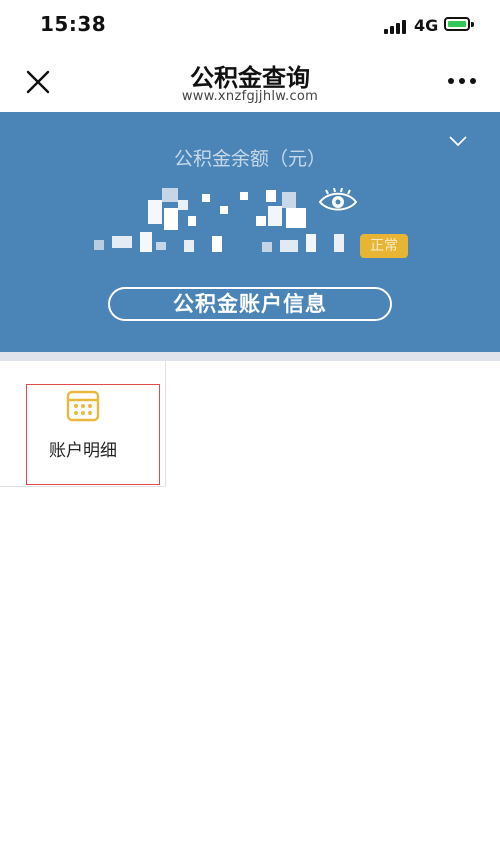  What do you see at coordinates (250, 78) in the screenshot?
I see `page-title: 公积金查询` at bounding box center [250, 78].